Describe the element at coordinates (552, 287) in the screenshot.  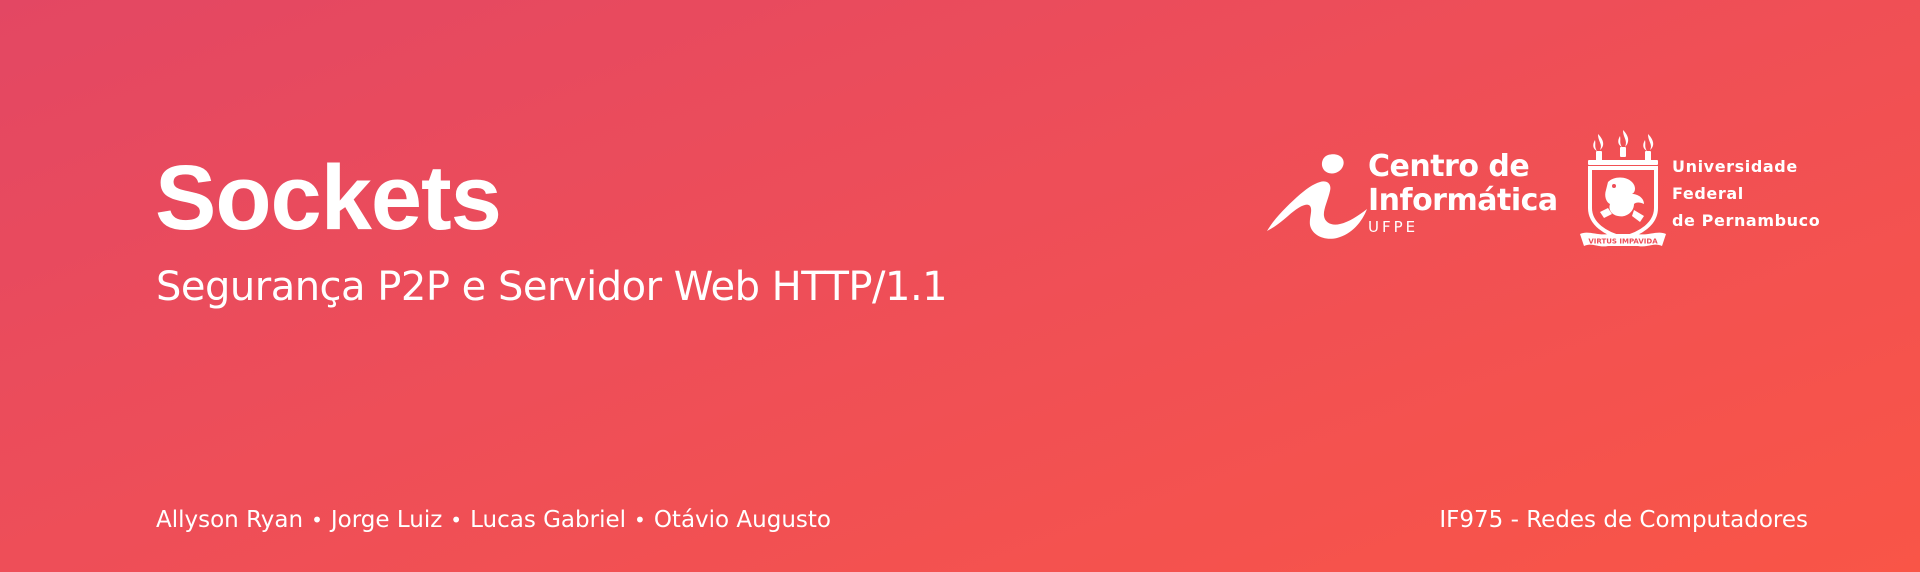
I see `slide-subtitle: Segurança P2P e Servidor Web HTTP/1.1` at that location.